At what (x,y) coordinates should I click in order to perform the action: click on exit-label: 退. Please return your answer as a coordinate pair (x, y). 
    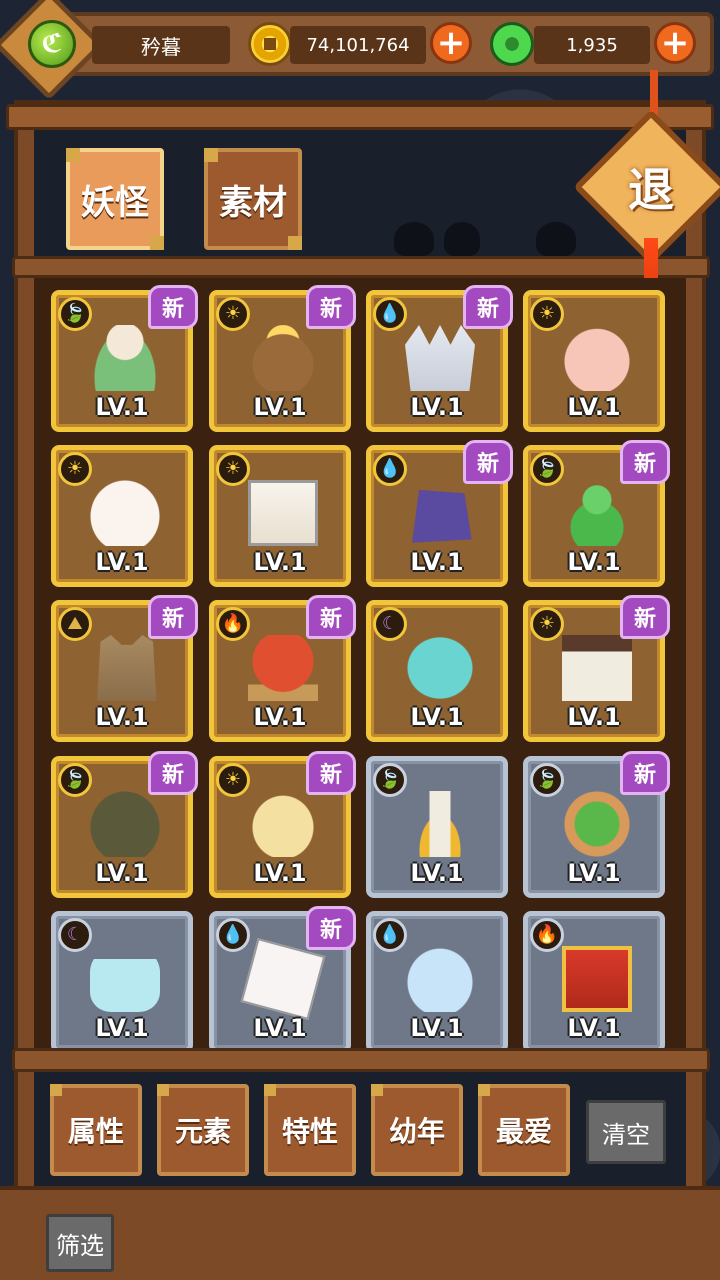
    Looking at the image, I should click on (651, 187).